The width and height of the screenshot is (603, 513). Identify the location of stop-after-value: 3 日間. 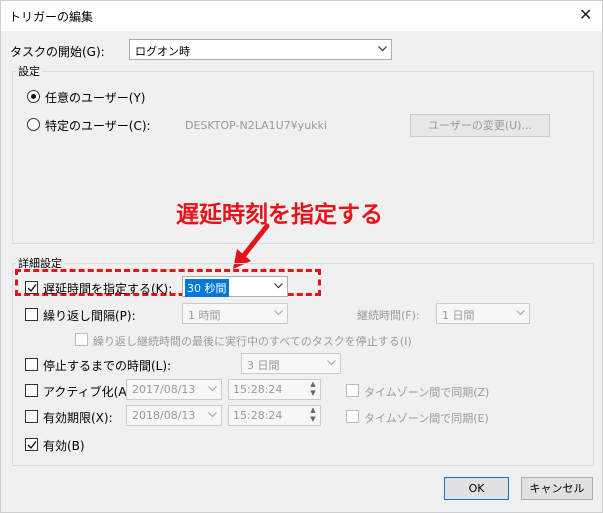
(263, 365).